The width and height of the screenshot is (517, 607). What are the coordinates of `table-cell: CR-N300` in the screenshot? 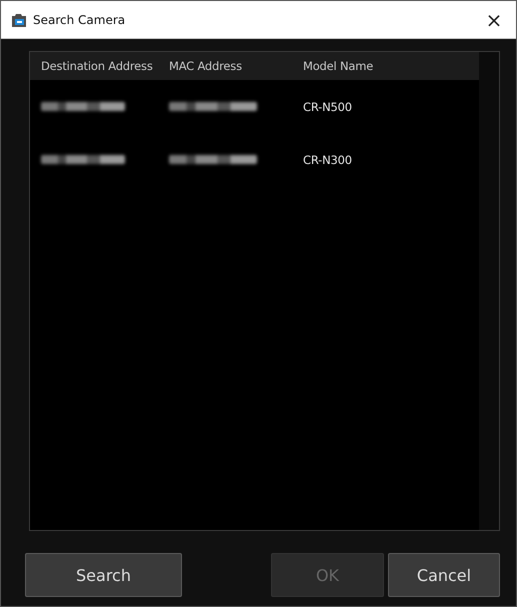 It's located at (327, 159).